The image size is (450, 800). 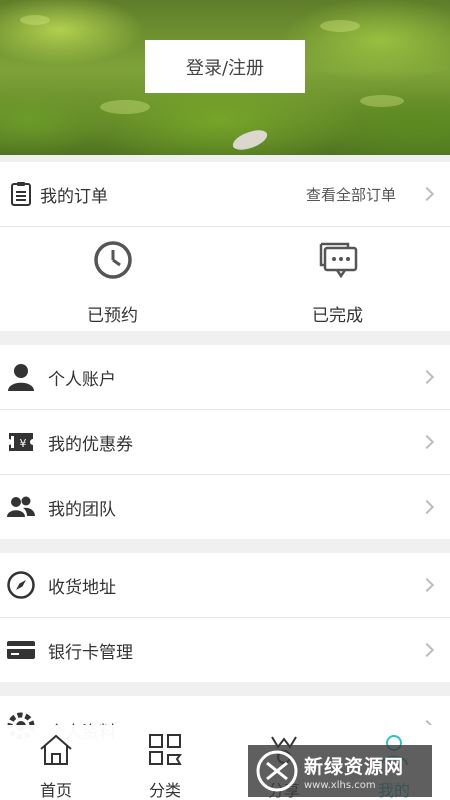 I want to click on tab-category: 分类, so click(x=165, y=762).